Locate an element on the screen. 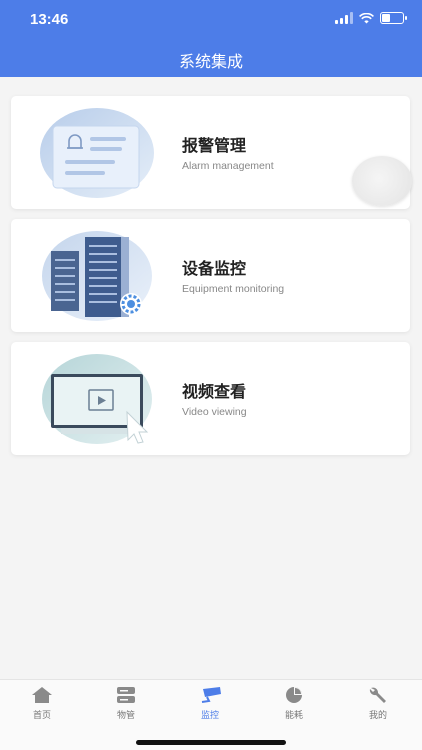  wifi-icon is located at coordinates (366, 17).